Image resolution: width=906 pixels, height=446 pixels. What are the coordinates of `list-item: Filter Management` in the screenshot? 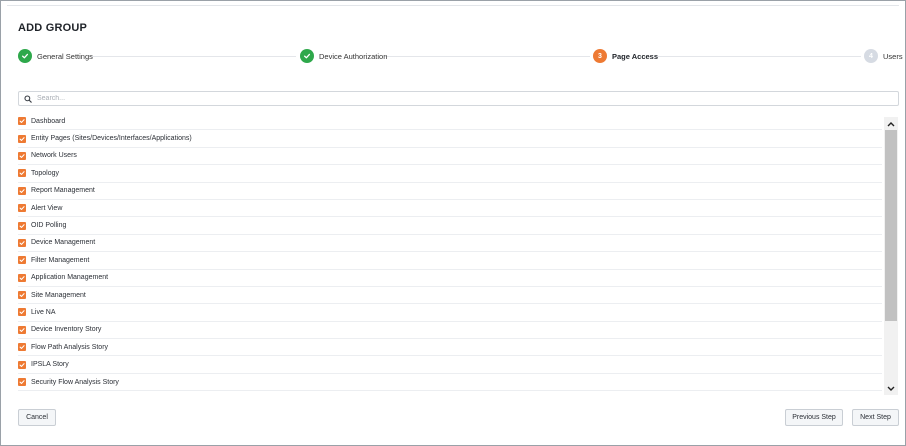 It's located at (450, 261).